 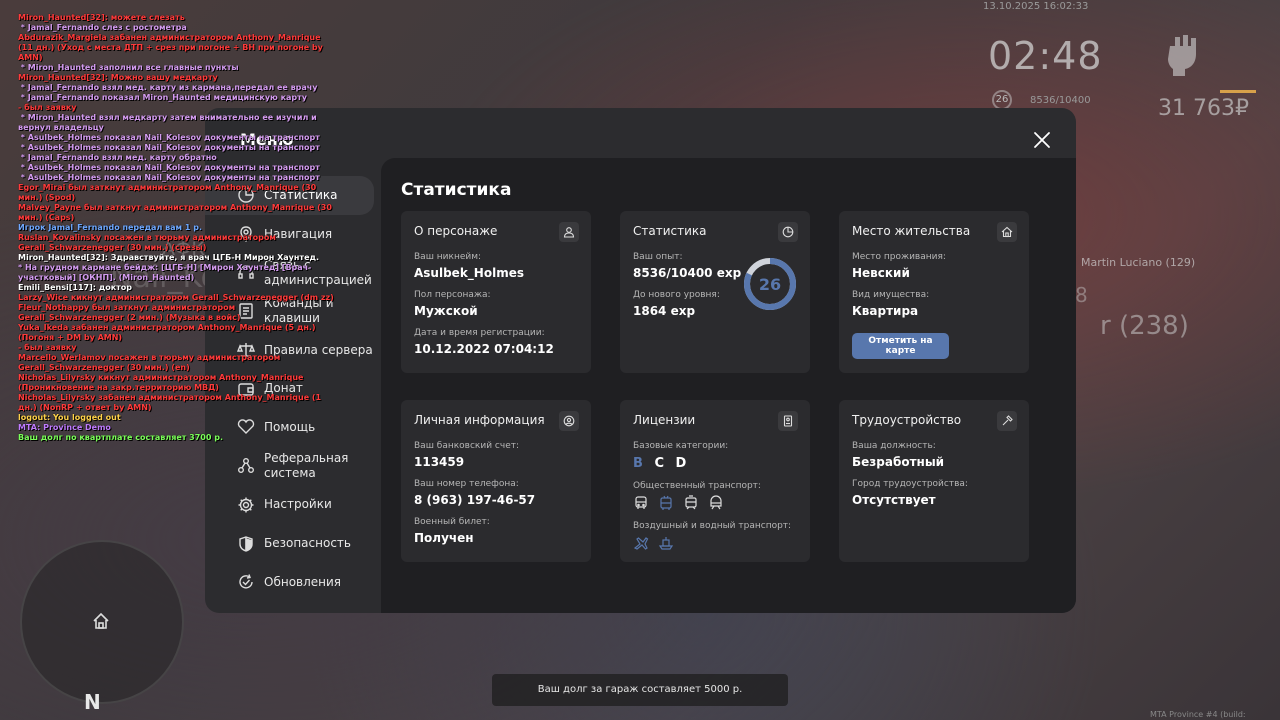 I want to click on metro-icon, so click(x=716, y=503).